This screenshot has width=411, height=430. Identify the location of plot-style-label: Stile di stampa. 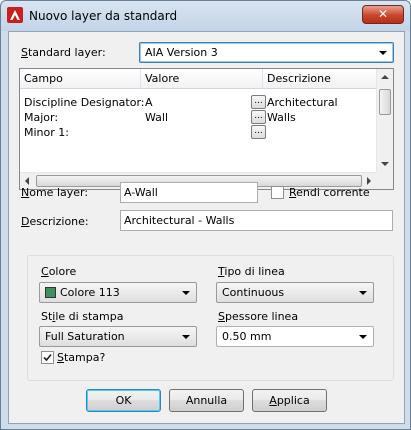
(82, 316).